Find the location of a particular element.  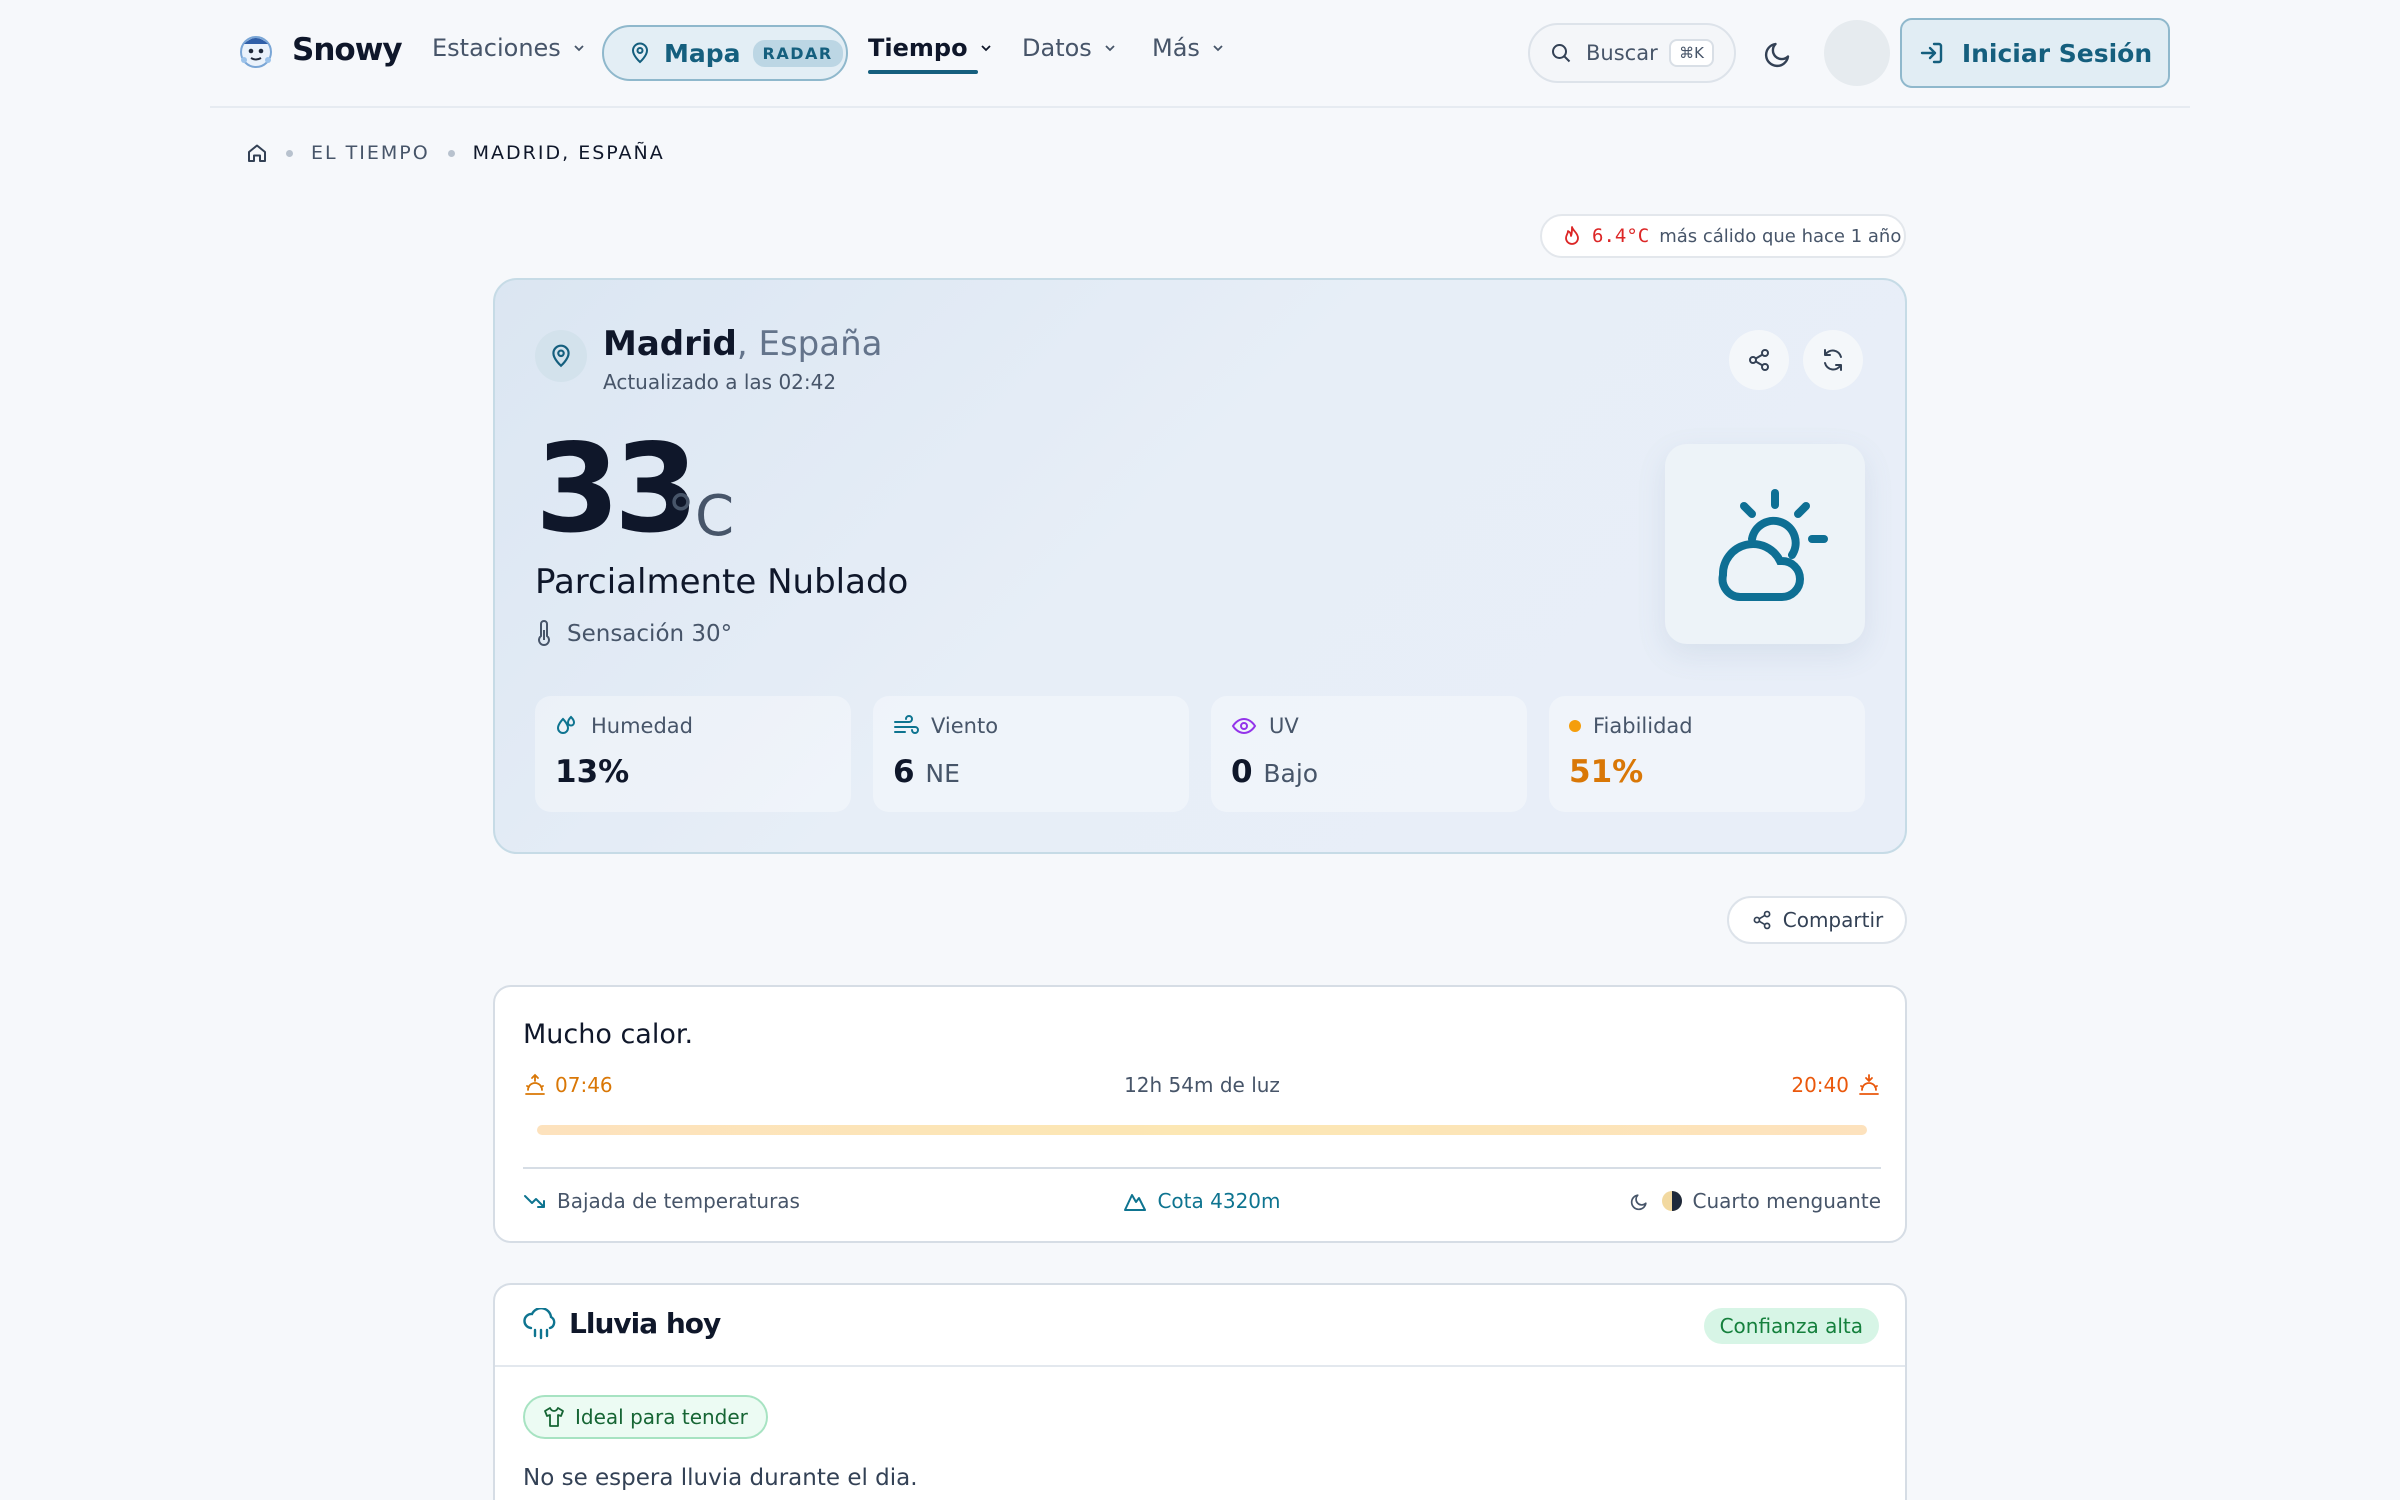

sunset-icon is located at coordinates (1869, 1084).